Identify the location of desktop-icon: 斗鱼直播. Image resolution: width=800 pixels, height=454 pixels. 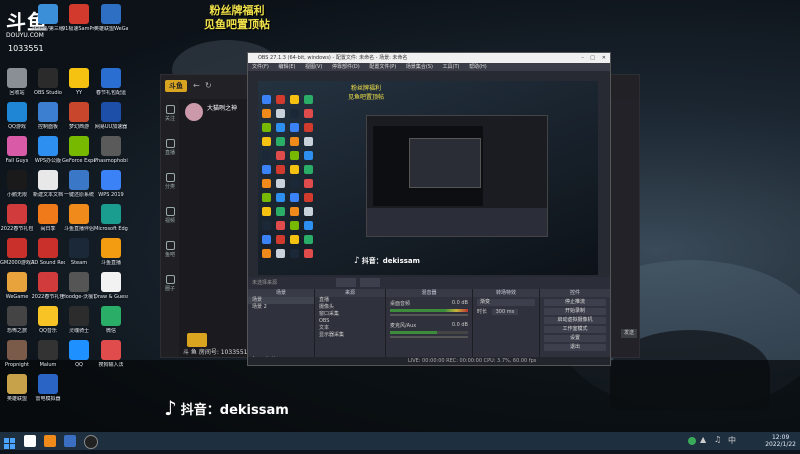
(111, 252).